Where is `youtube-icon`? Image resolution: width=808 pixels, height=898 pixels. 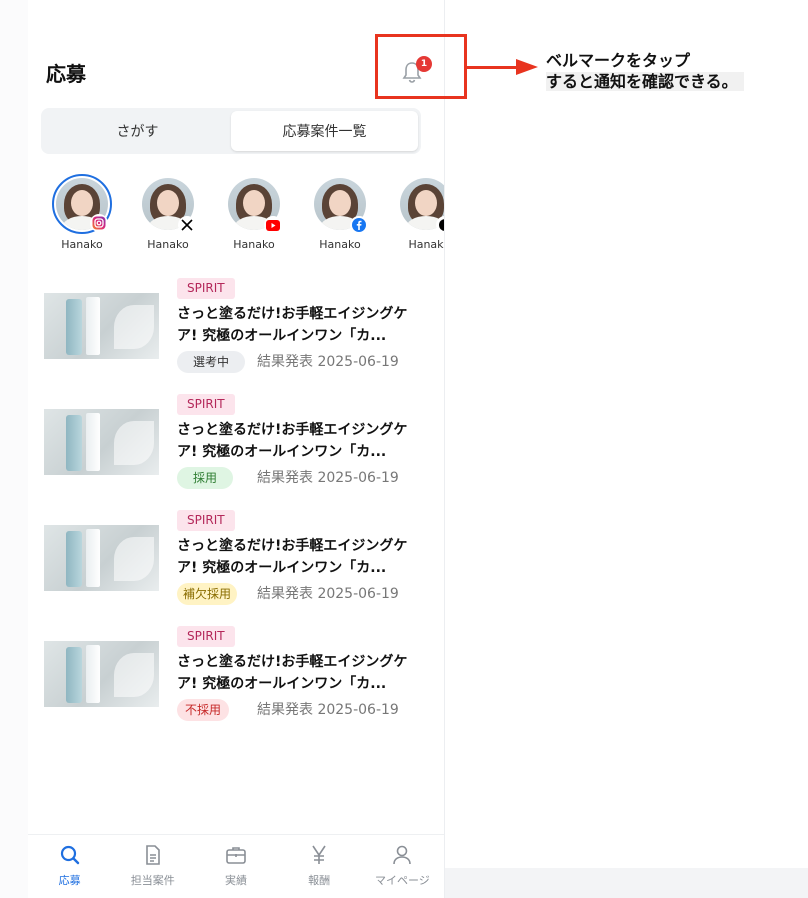 youtube-icon is located at coordinates (273, 225).